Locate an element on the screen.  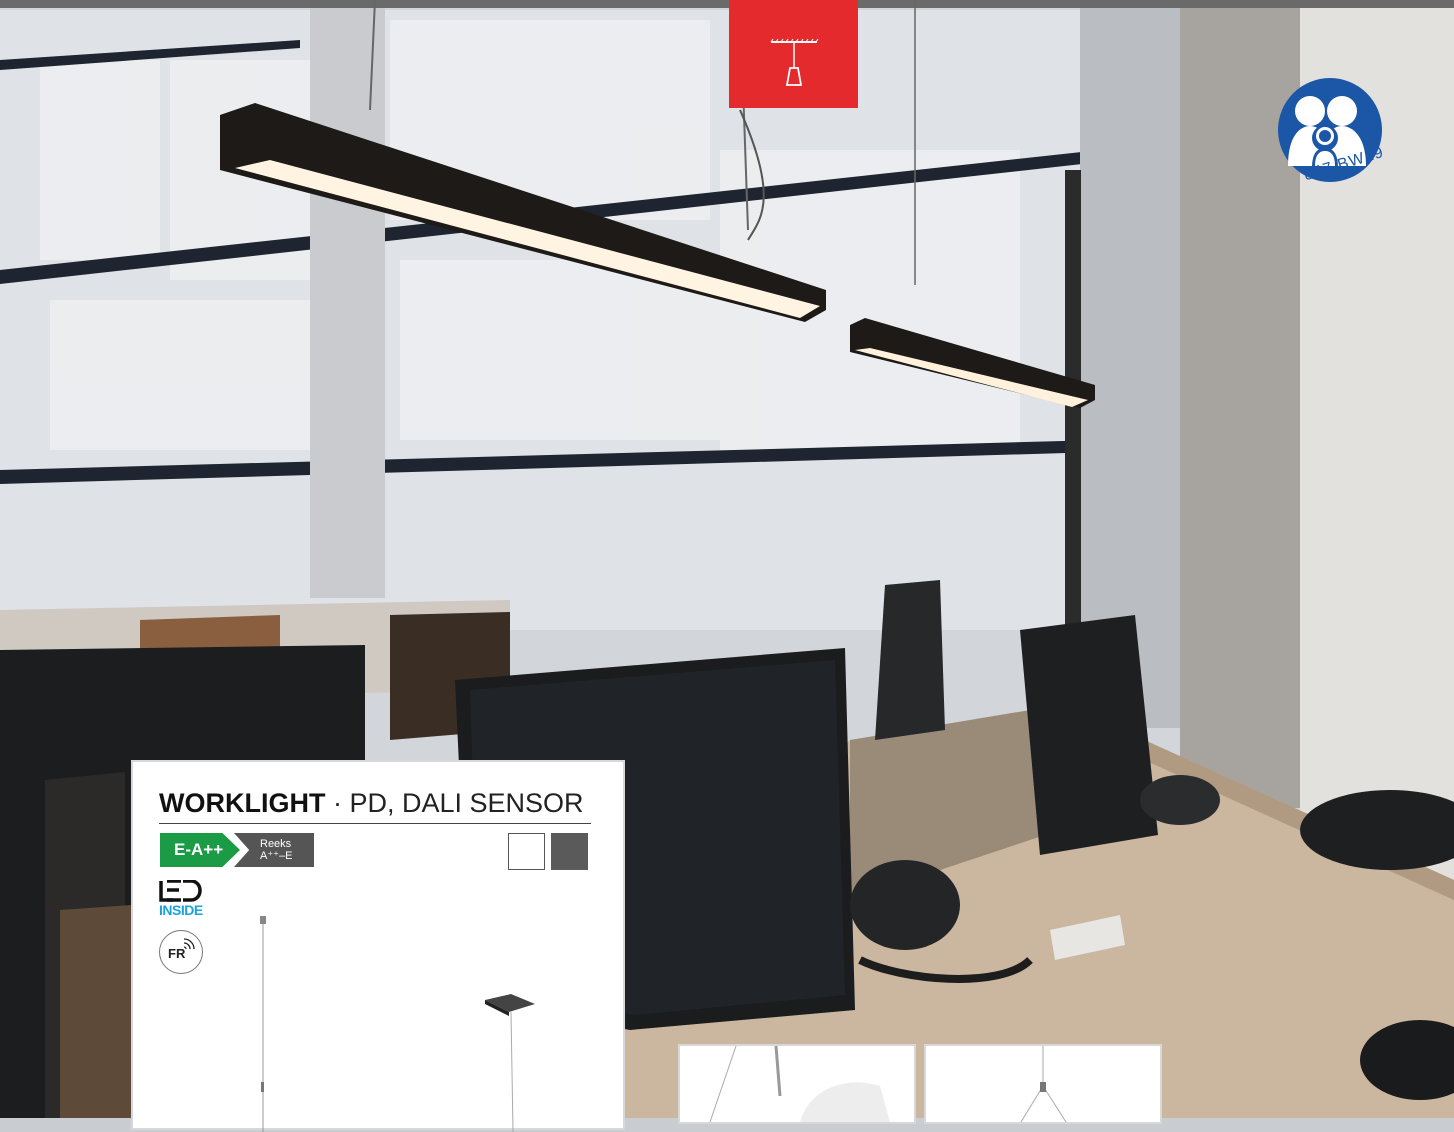
pendant-product-drawing is located at coordinates (397, 1024).